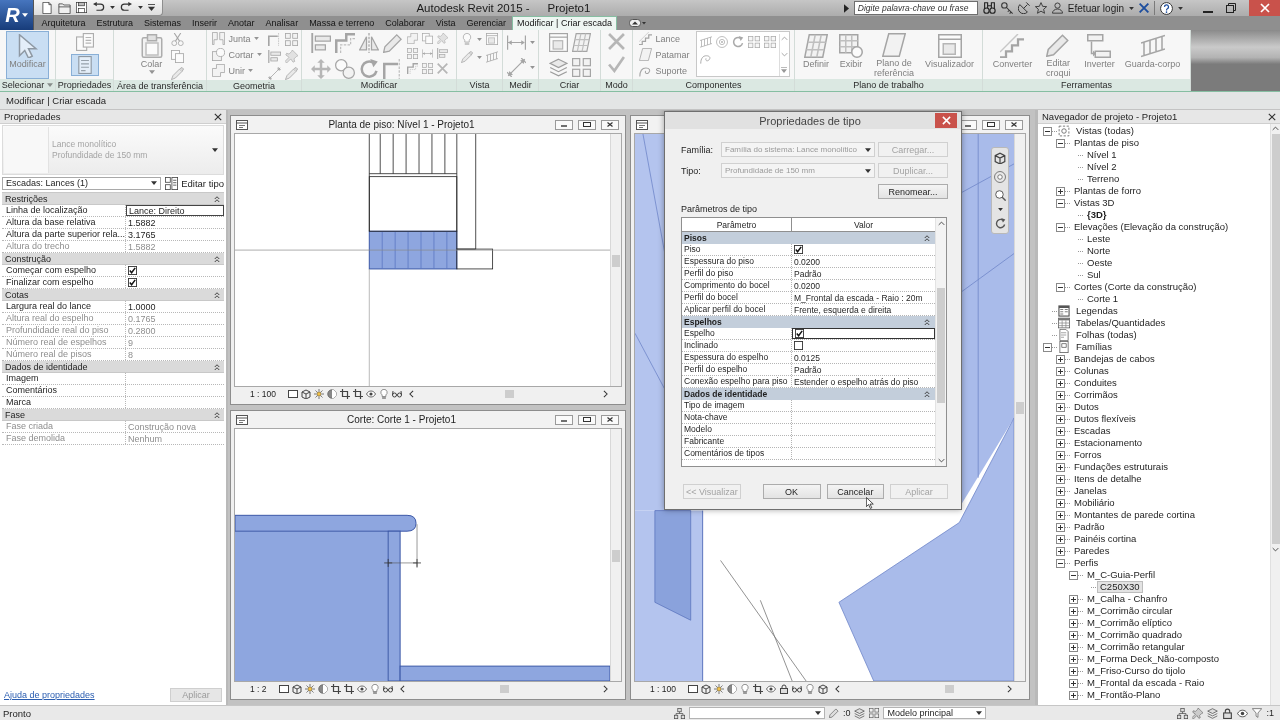 The image size is (1280, 720). I want to click on ribbon-tab: Sistemas, so click(162, 23).